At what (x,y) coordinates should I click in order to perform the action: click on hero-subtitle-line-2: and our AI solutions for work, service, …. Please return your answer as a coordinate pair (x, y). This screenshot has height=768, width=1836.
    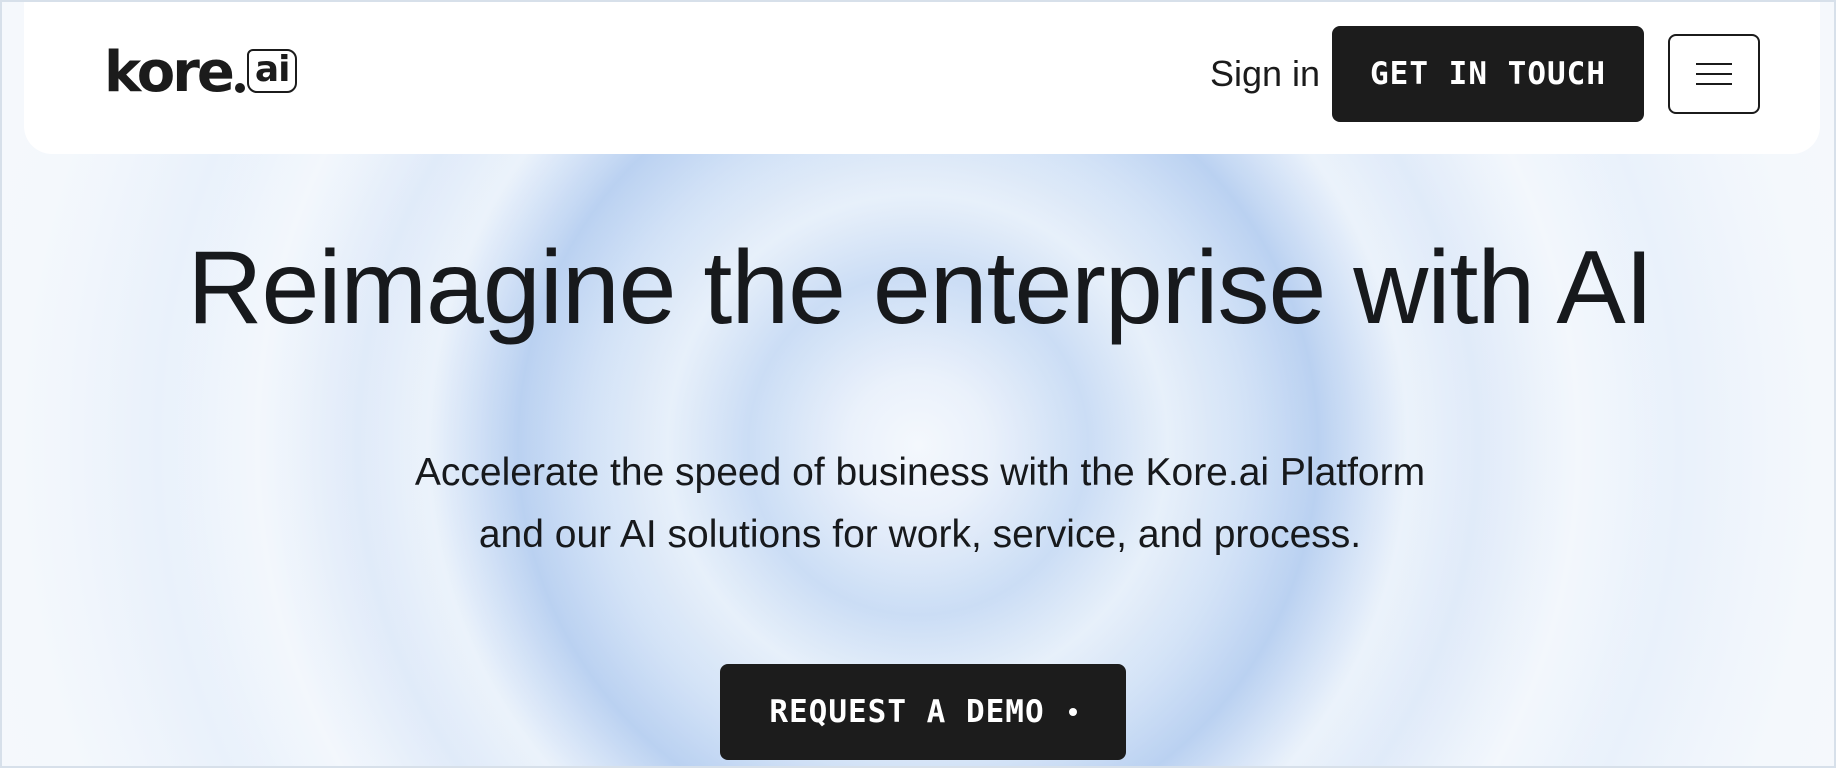
    Looking at the image, I should click on (920, 534).